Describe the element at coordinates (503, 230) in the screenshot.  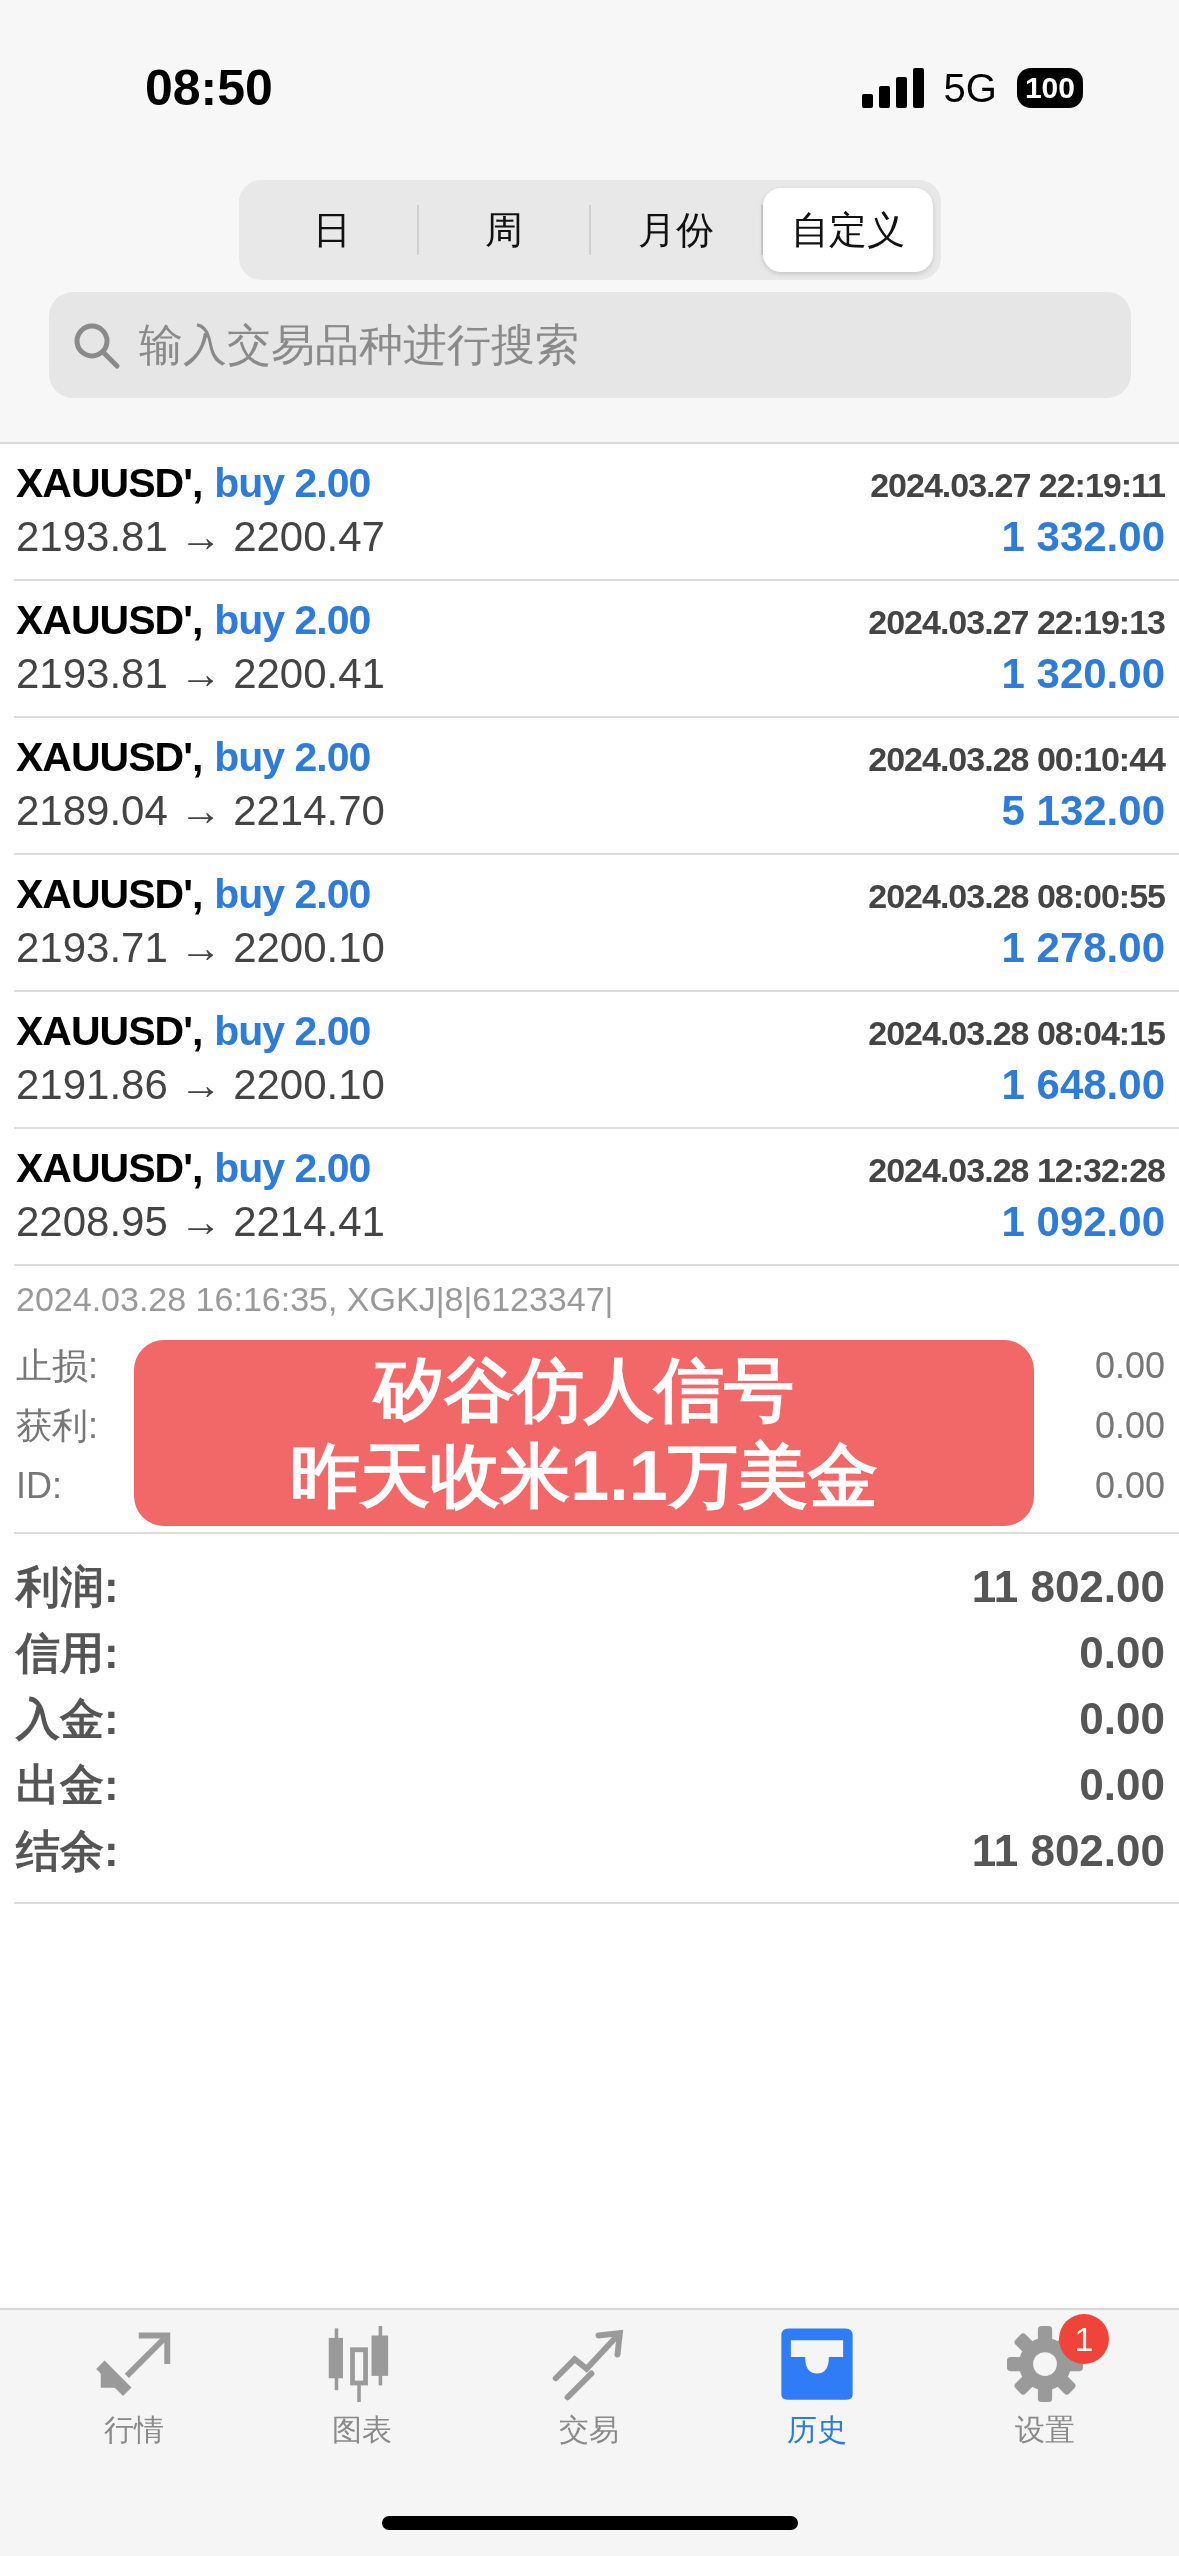
I see `period-tab: 周` at that location.